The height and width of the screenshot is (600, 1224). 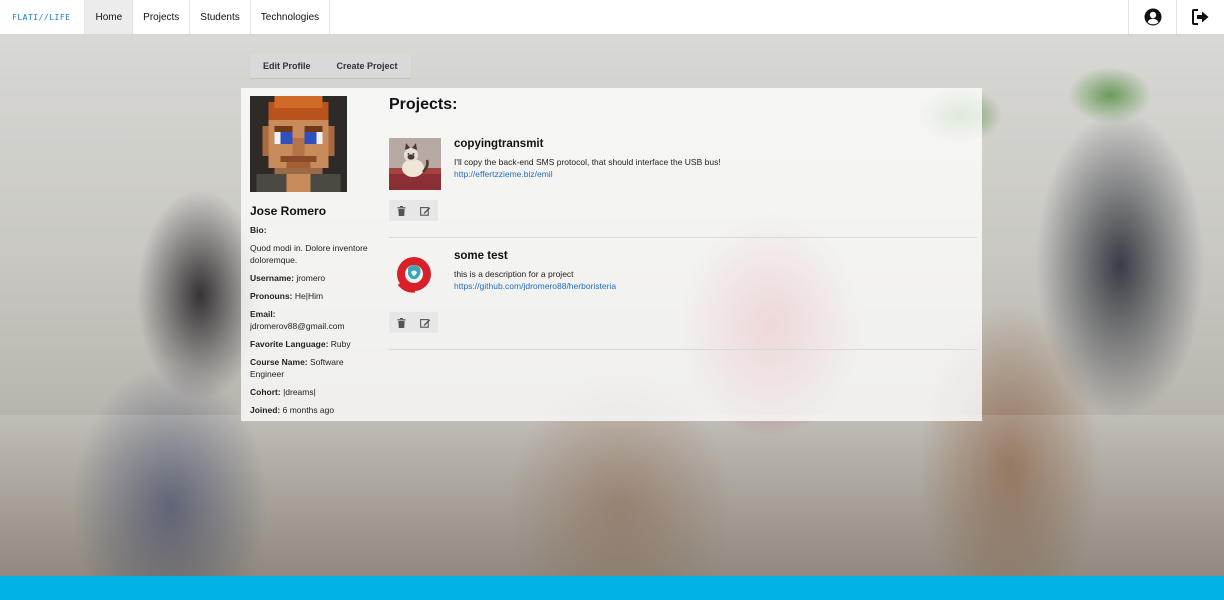 What do you see at coordinates (279, 362) in the screenshot?
I see `course-label: Course Name:` at bounding box center [279, 362].